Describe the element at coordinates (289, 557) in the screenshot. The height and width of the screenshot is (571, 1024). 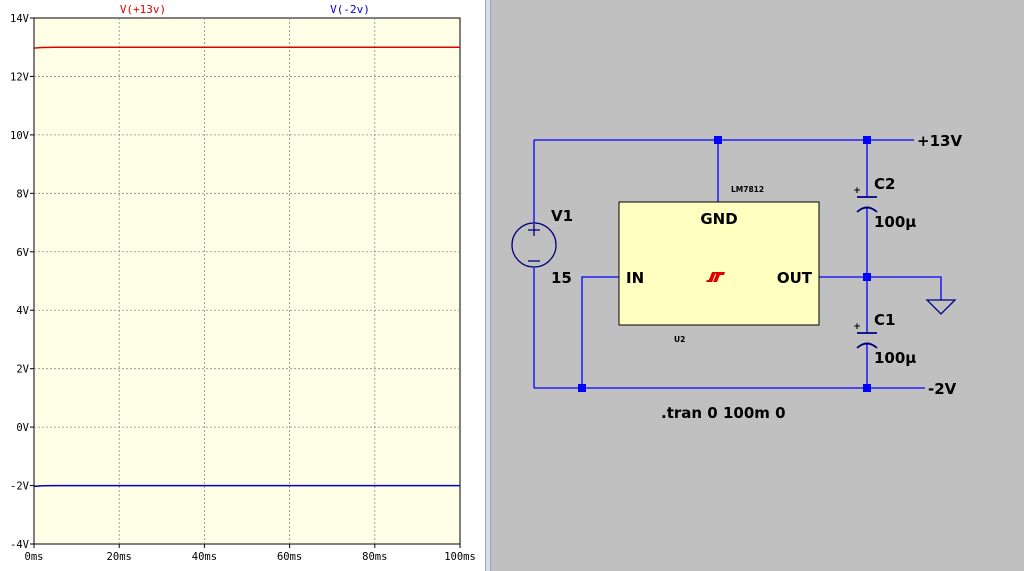
I see `x-tick-label: 60ms` at that location.